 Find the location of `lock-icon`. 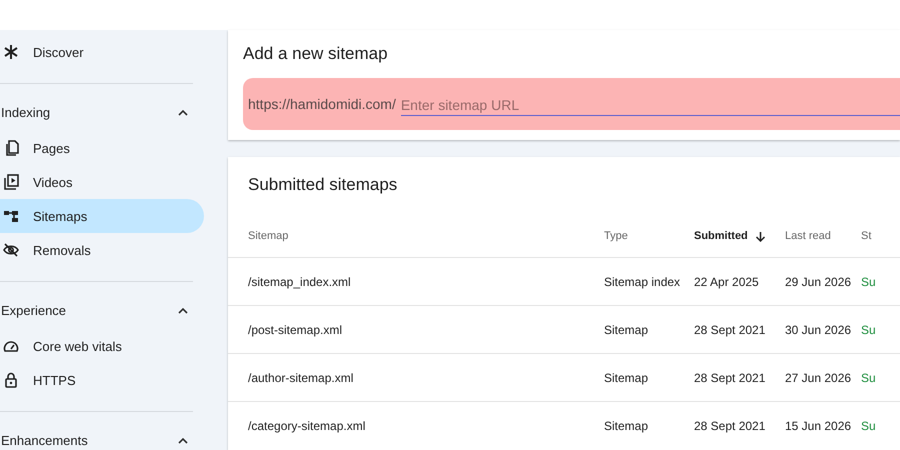

lock-icon is located at coordinates (11, 380).